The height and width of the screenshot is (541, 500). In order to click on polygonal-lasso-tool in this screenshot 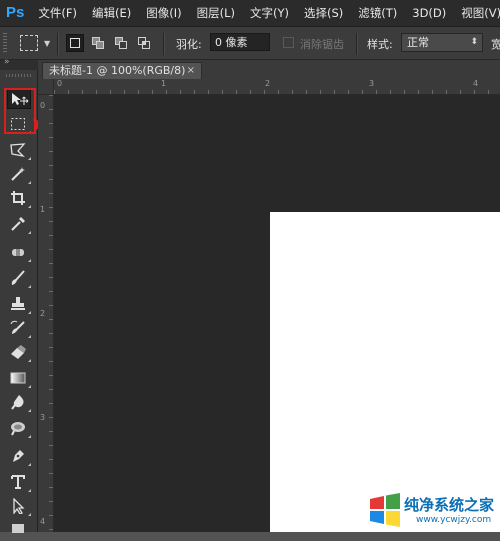, I will do `click(19, 150)`.